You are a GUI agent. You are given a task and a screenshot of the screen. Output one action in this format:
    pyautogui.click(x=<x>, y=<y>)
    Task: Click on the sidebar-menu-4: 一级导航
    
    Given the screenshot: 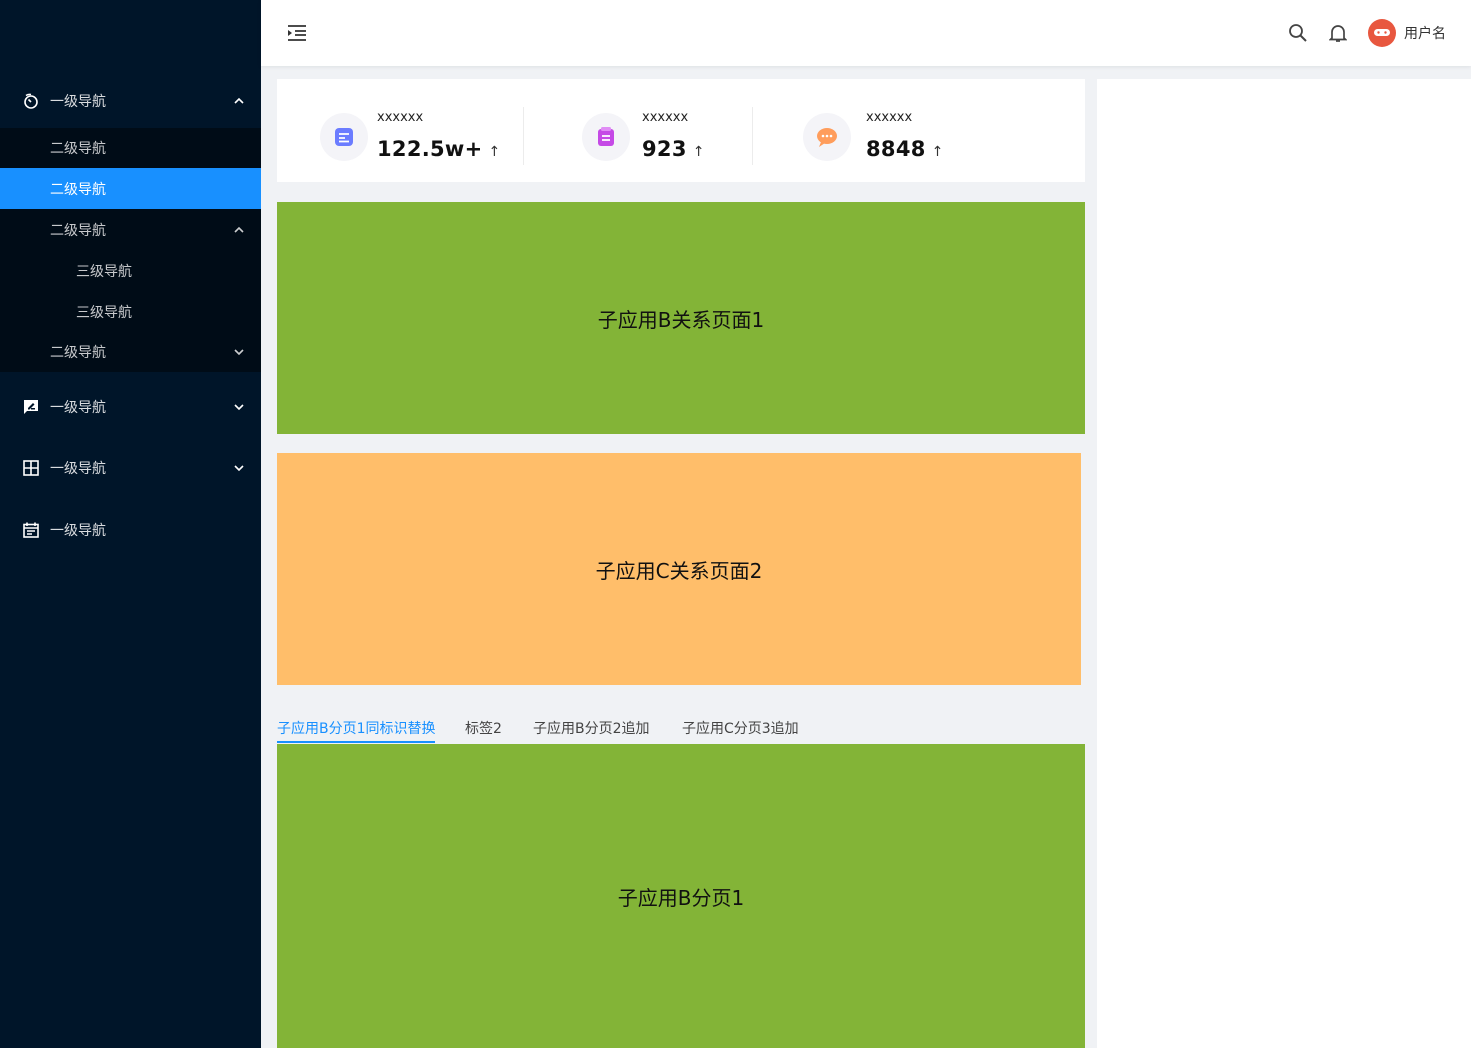 What is the action you would take?
    pyautogui.click(x=130, y=530)
    